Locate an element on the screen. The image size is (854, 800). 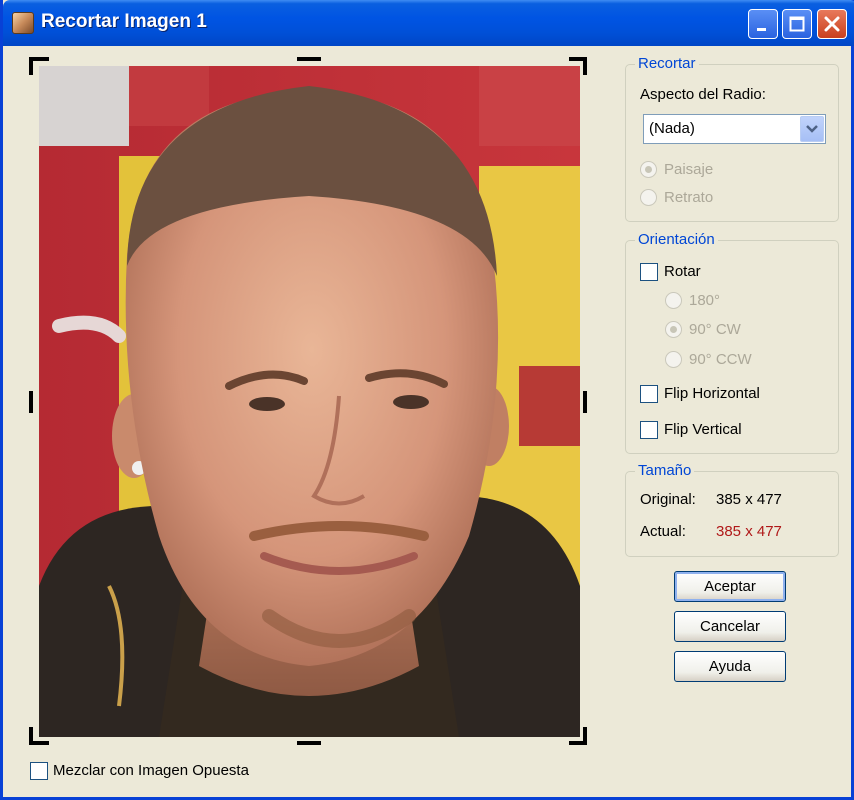
rotate-90cw-label: 90° CW is located at coordinates (715, 329).